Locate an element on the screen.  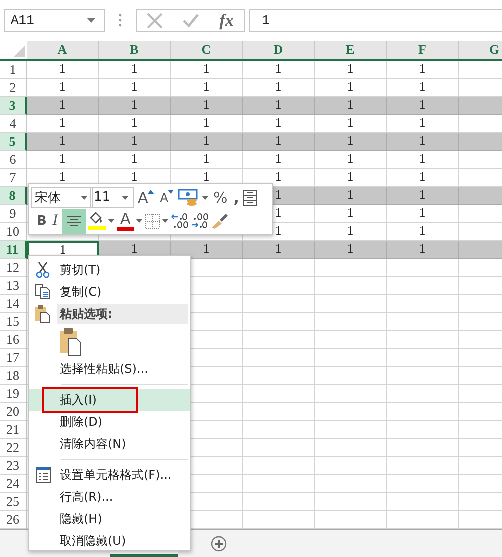
menu-item: 复制(C) is located at coordinates (109, 292).